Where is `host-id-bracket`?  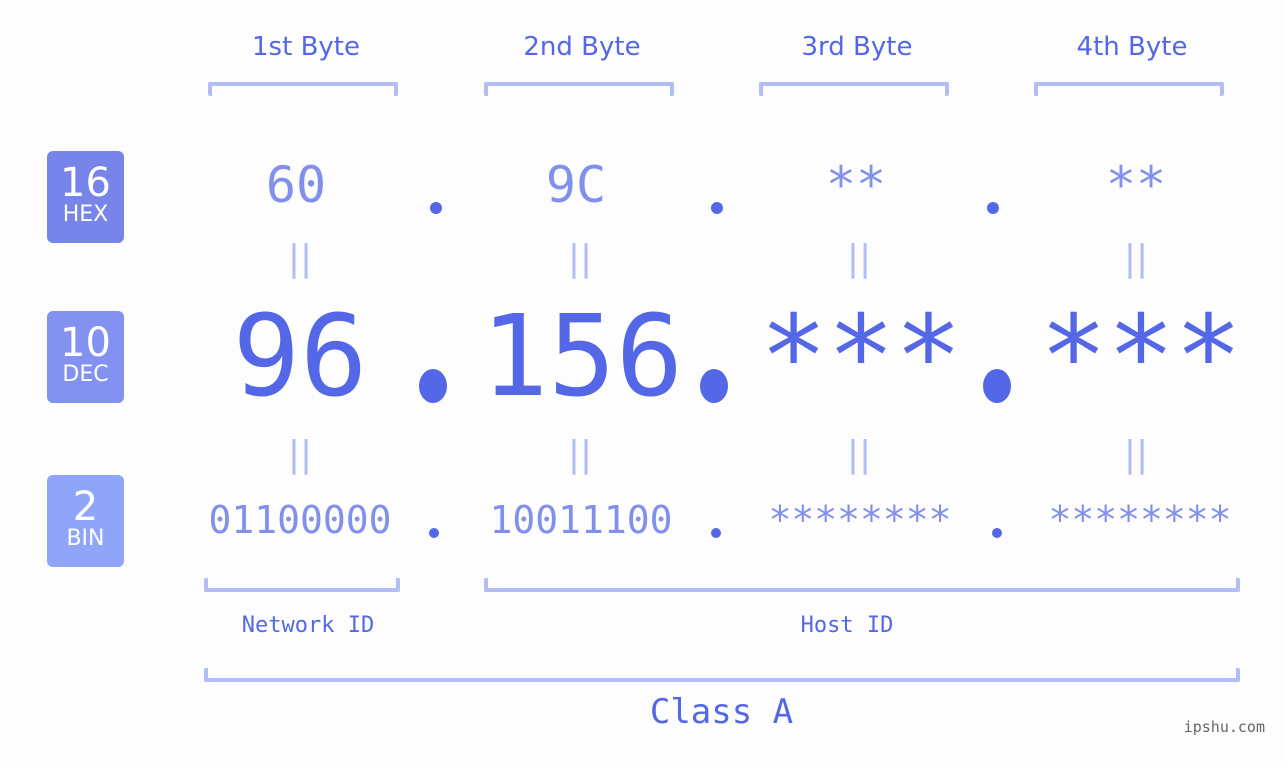
host-id-bracket is located at coordinates (862, 585).